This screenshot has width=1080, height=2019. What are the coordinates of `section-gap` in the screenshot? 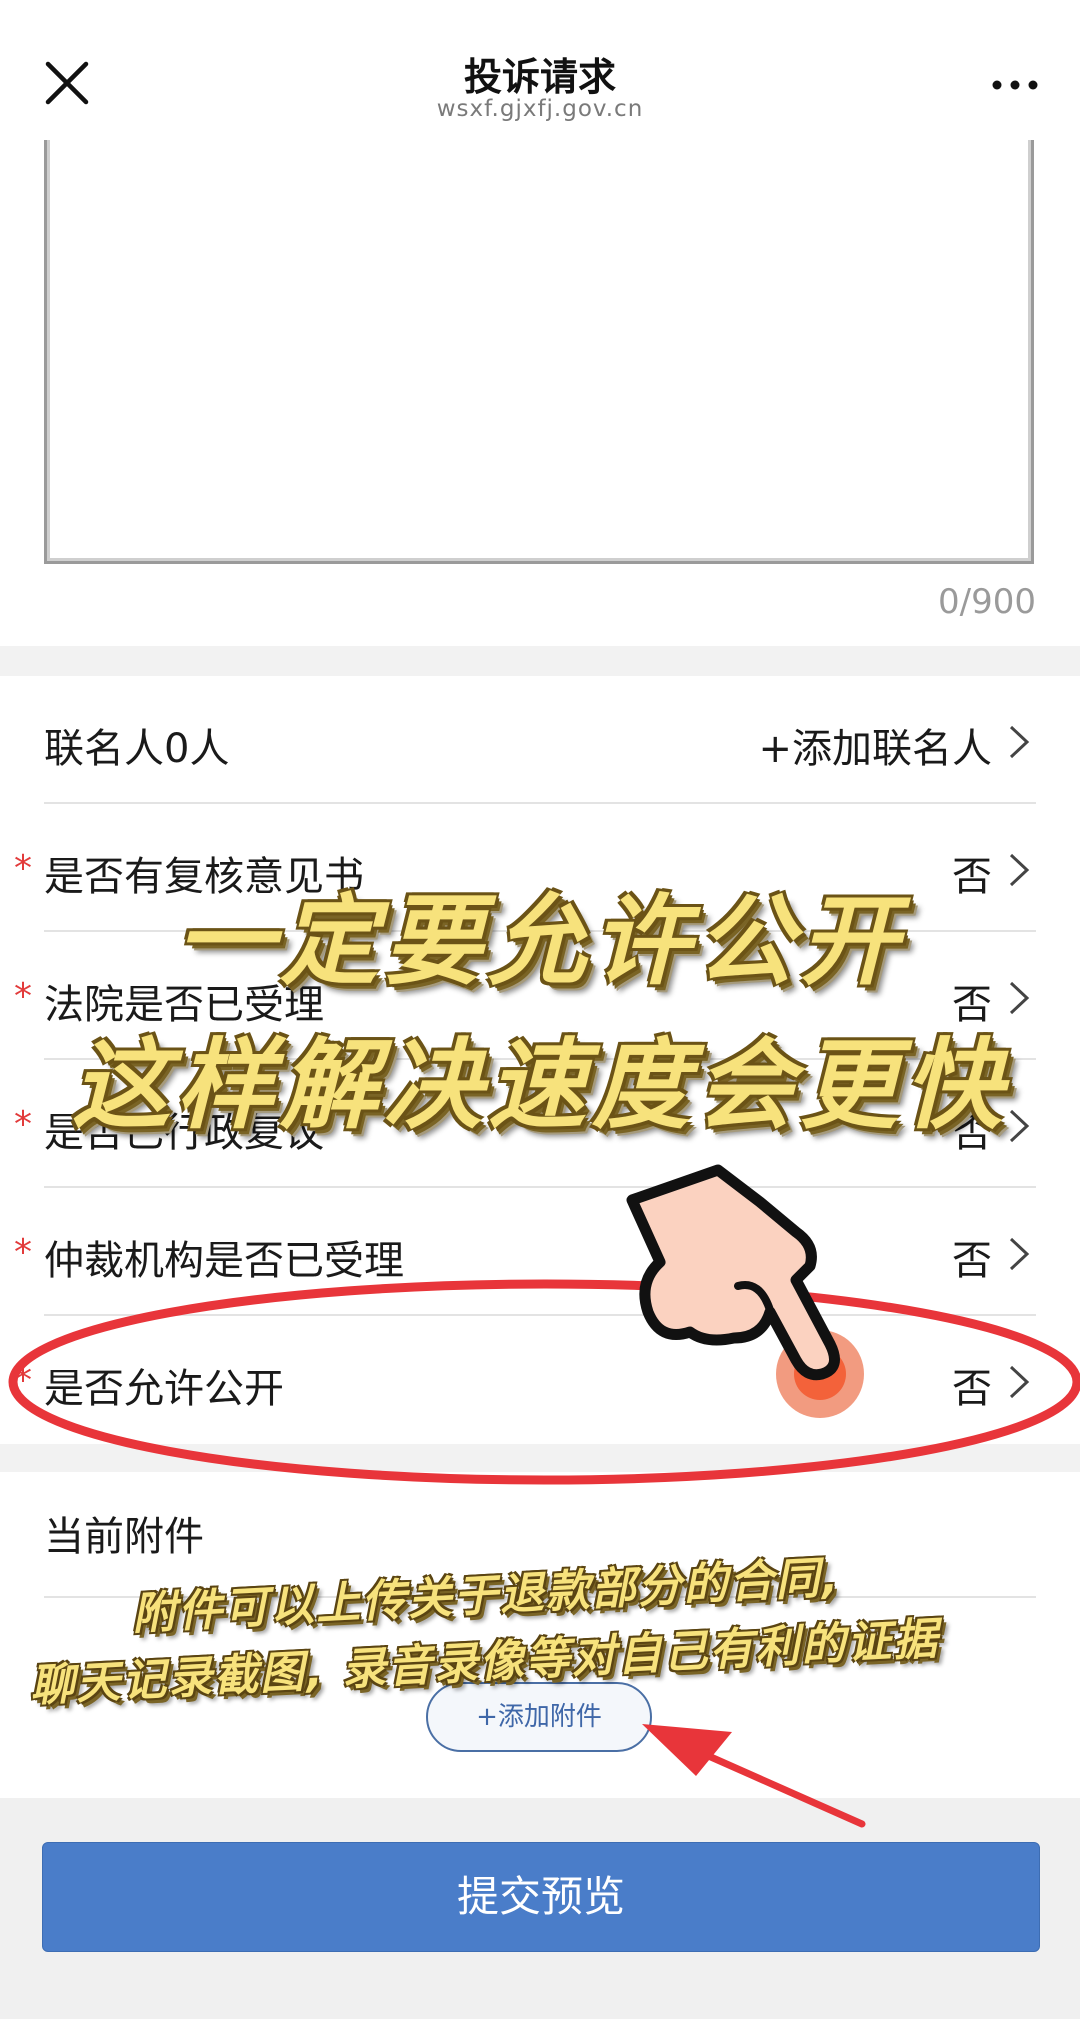 It's located at (540, 661).